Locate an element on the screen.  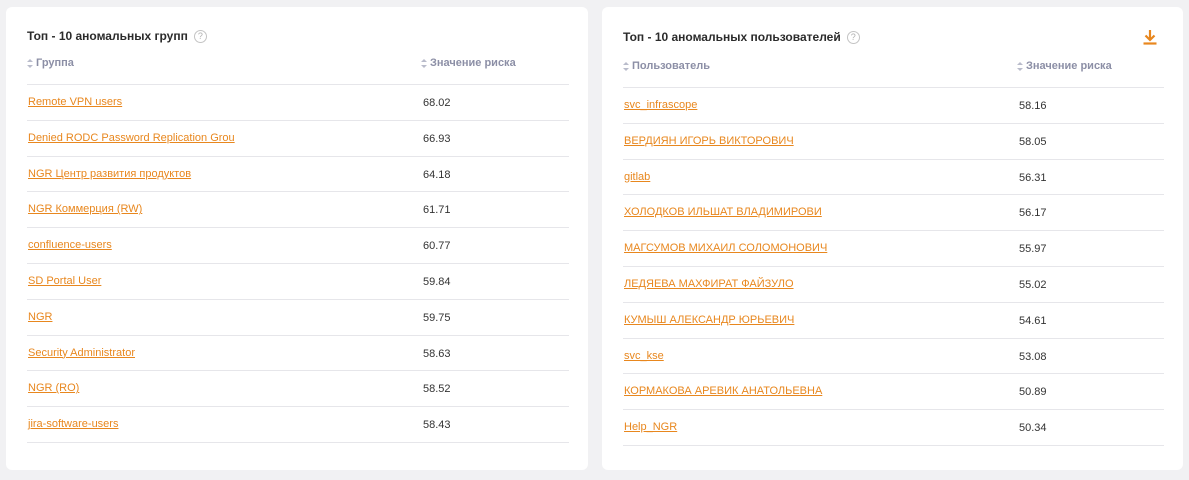
risk-value: 64.18 is located at coordinates (437, 174).